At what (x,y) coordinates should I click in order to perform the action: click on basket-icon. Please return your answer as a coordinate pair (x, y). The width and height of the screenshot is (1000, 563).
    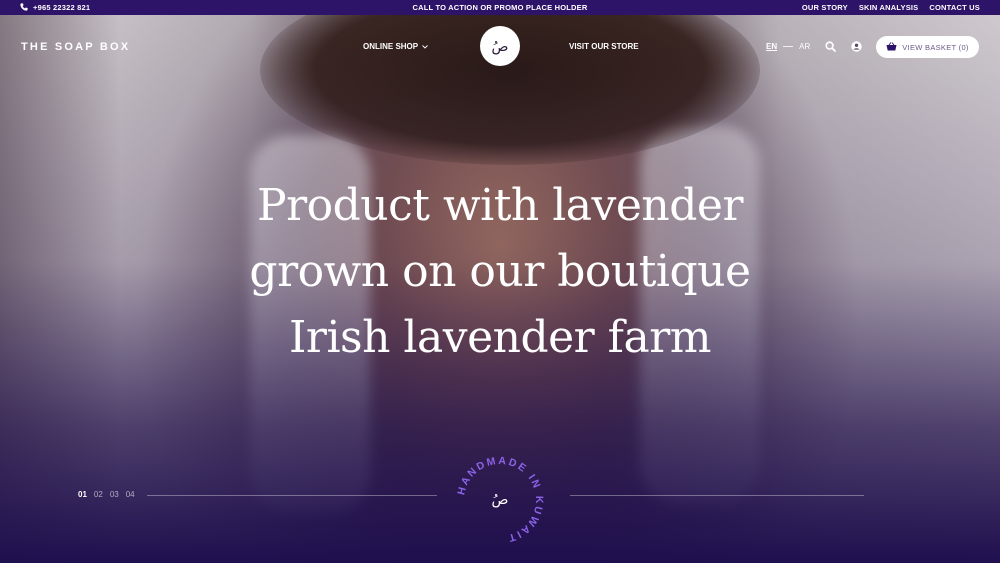
    Looking at the image, I should click on (891, 47).